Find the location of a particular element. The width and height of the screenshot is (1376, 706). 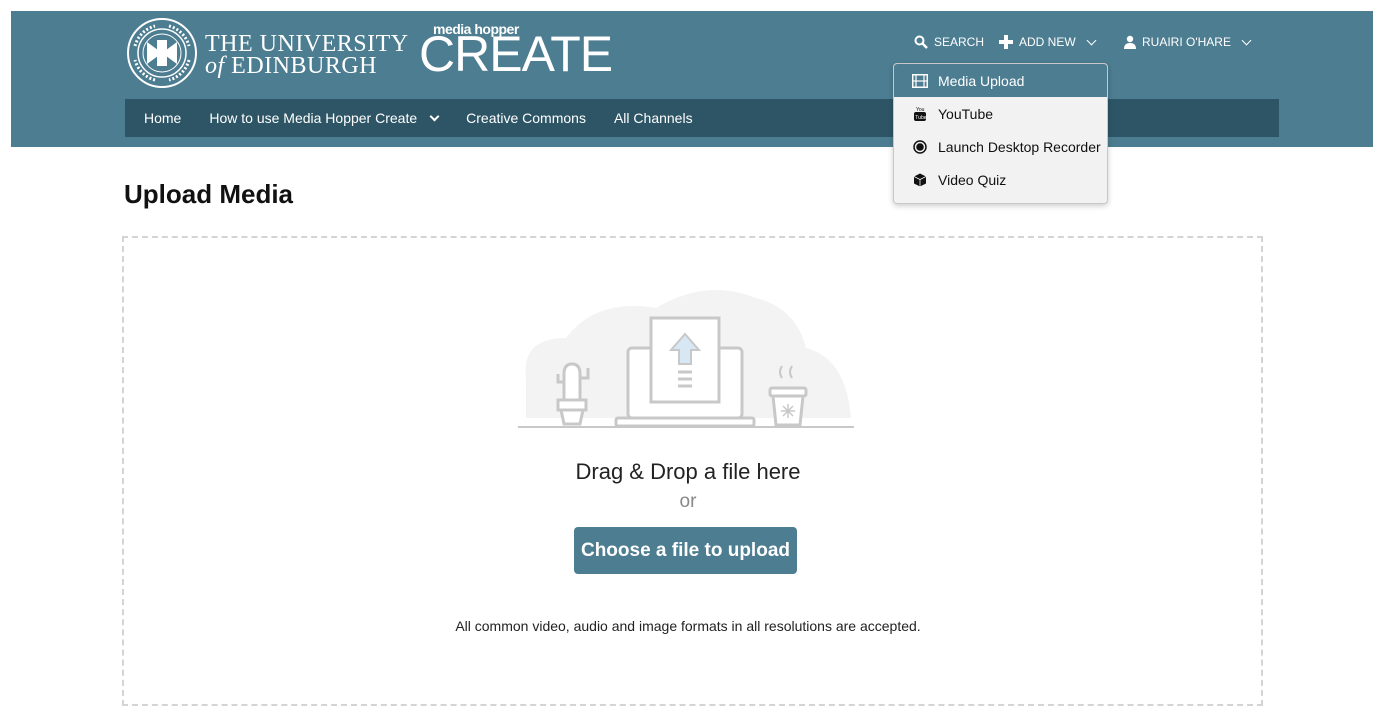

cube-icon is located at coordinates (920, 180).